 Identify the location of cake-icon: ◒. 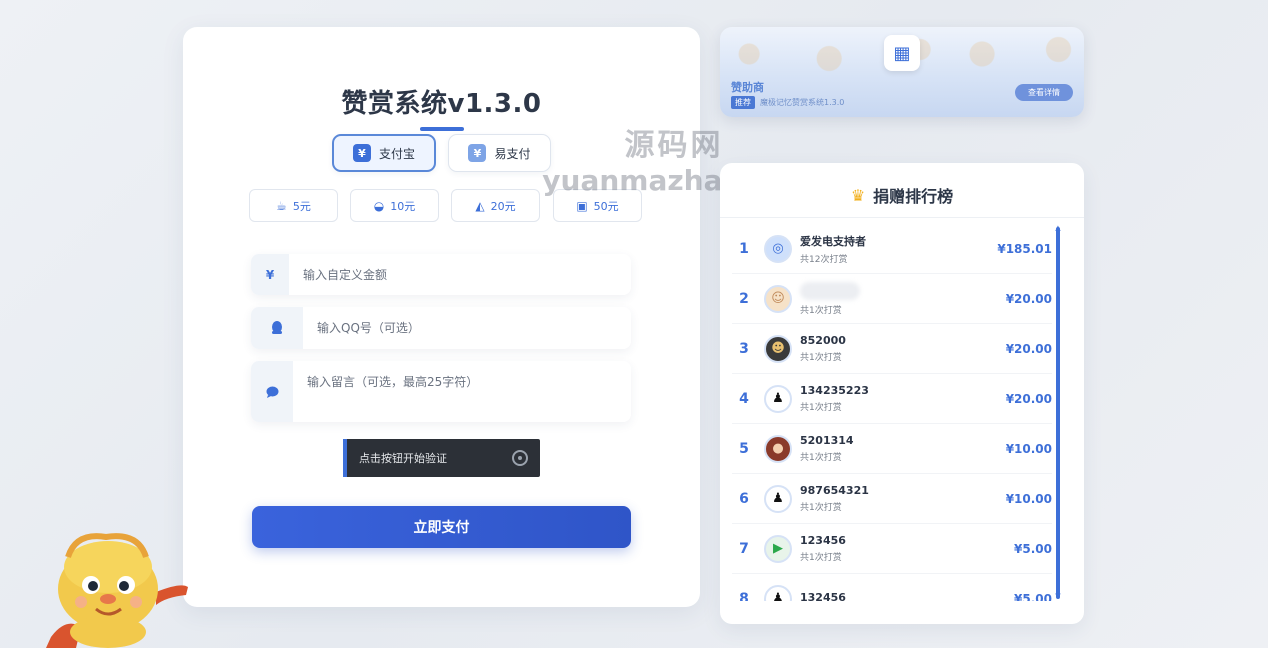
(379, 205).